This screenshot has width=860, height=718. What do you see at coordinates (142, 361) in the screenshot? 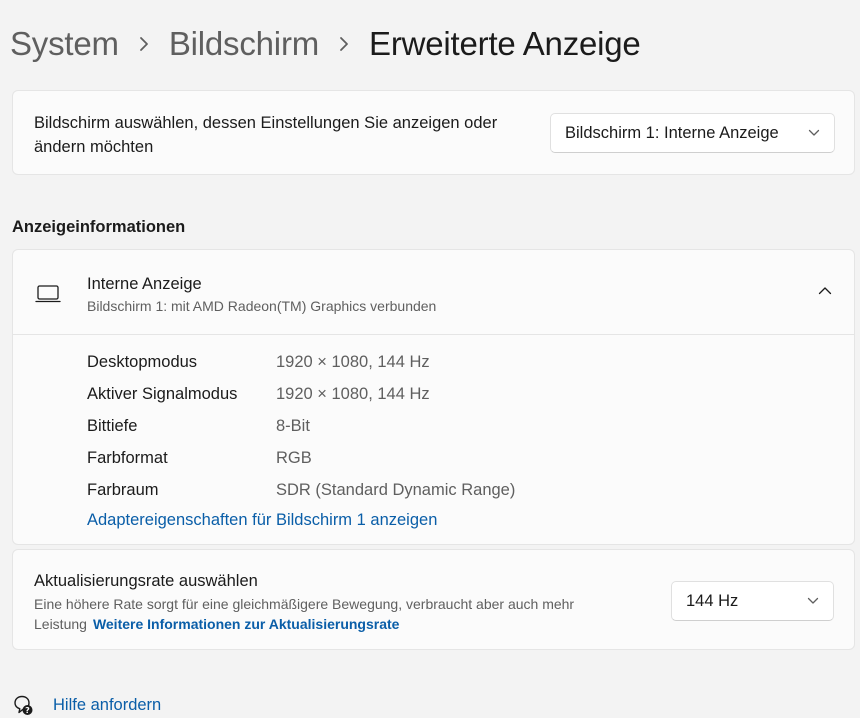
I see `property-label: Desktopmodus` at bounding box center [142, 361].